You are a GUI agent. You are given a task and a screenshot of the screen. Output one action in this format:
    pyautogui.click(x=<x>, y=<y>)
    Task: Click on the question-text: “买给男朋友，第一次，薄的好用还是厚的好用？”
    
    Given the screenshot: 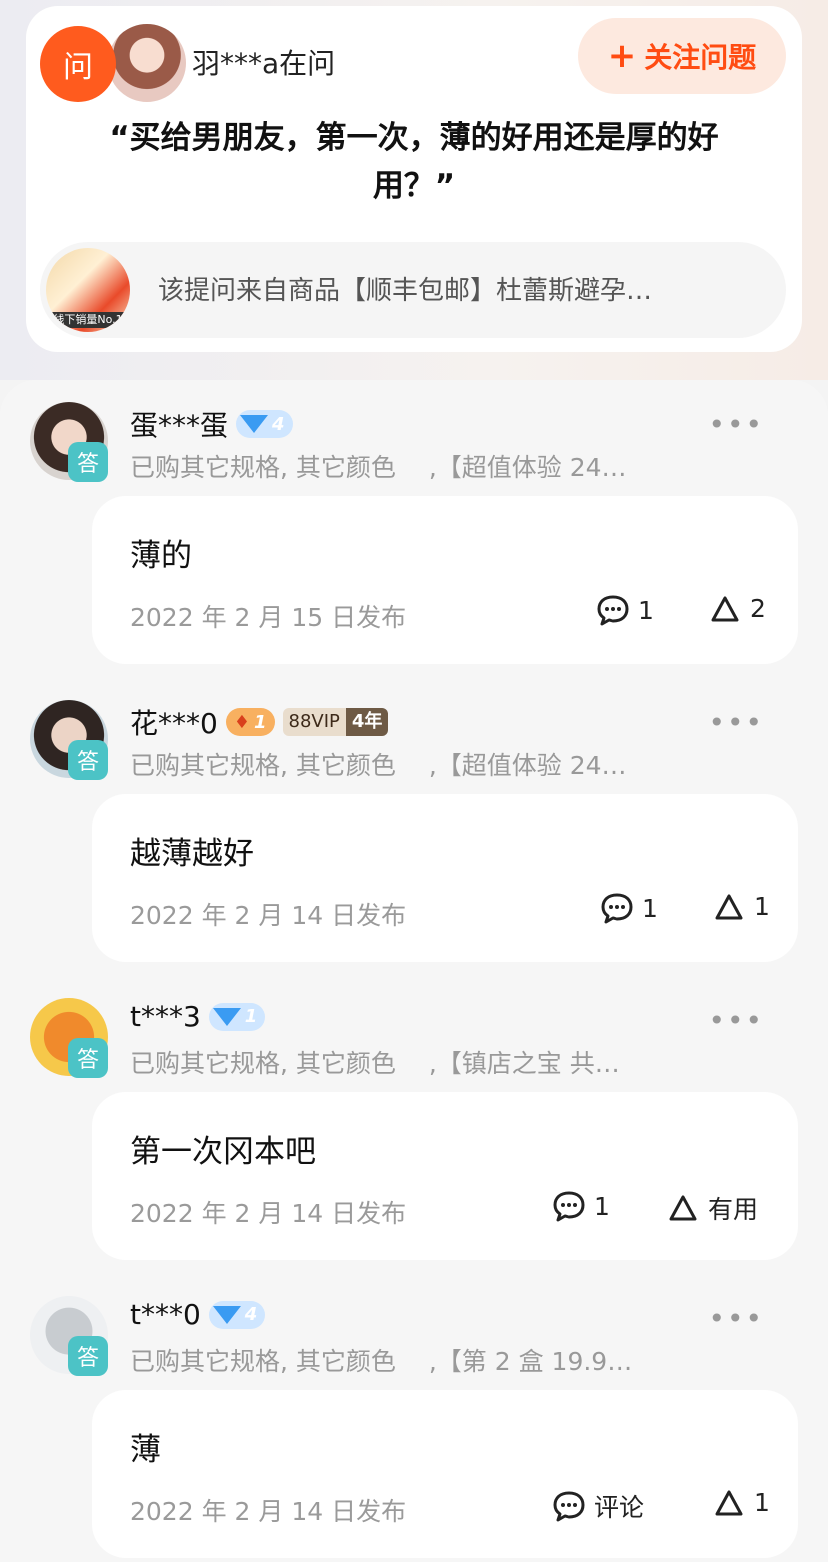 What is the action you would take?
    pyautogui.click(x=414, y=162)
    